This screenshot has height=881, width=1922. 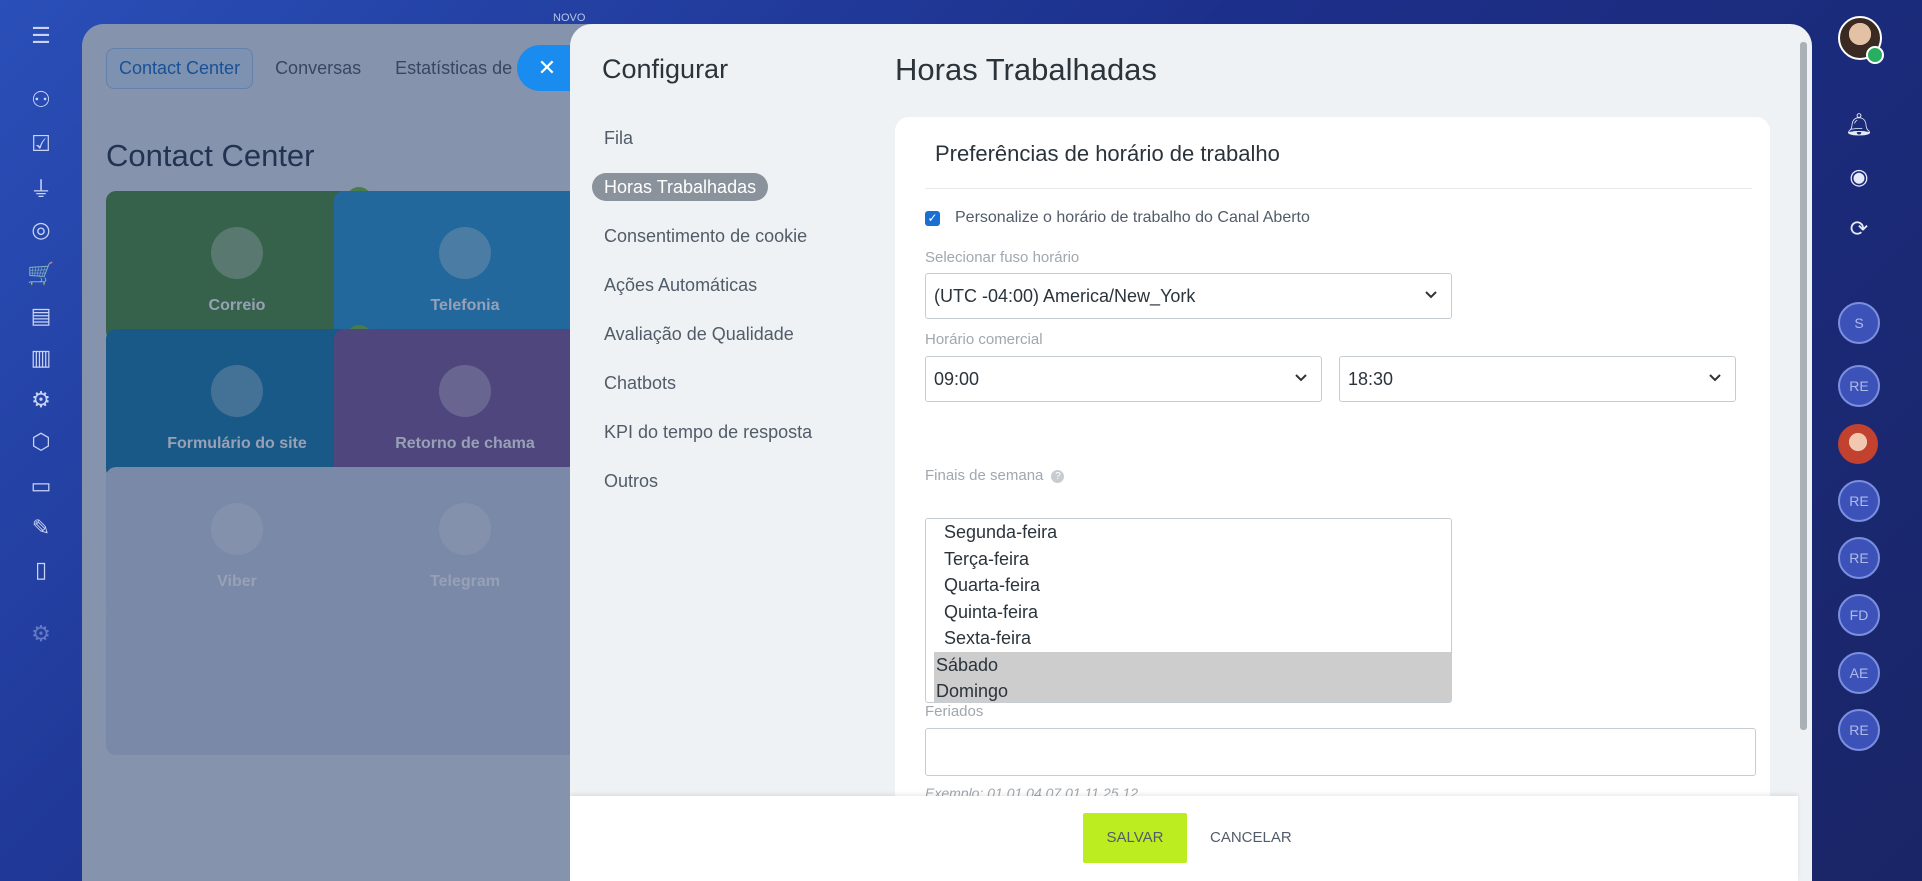 I want to click on business-hours-label: Horário comercial, so click(x=984, y=339).